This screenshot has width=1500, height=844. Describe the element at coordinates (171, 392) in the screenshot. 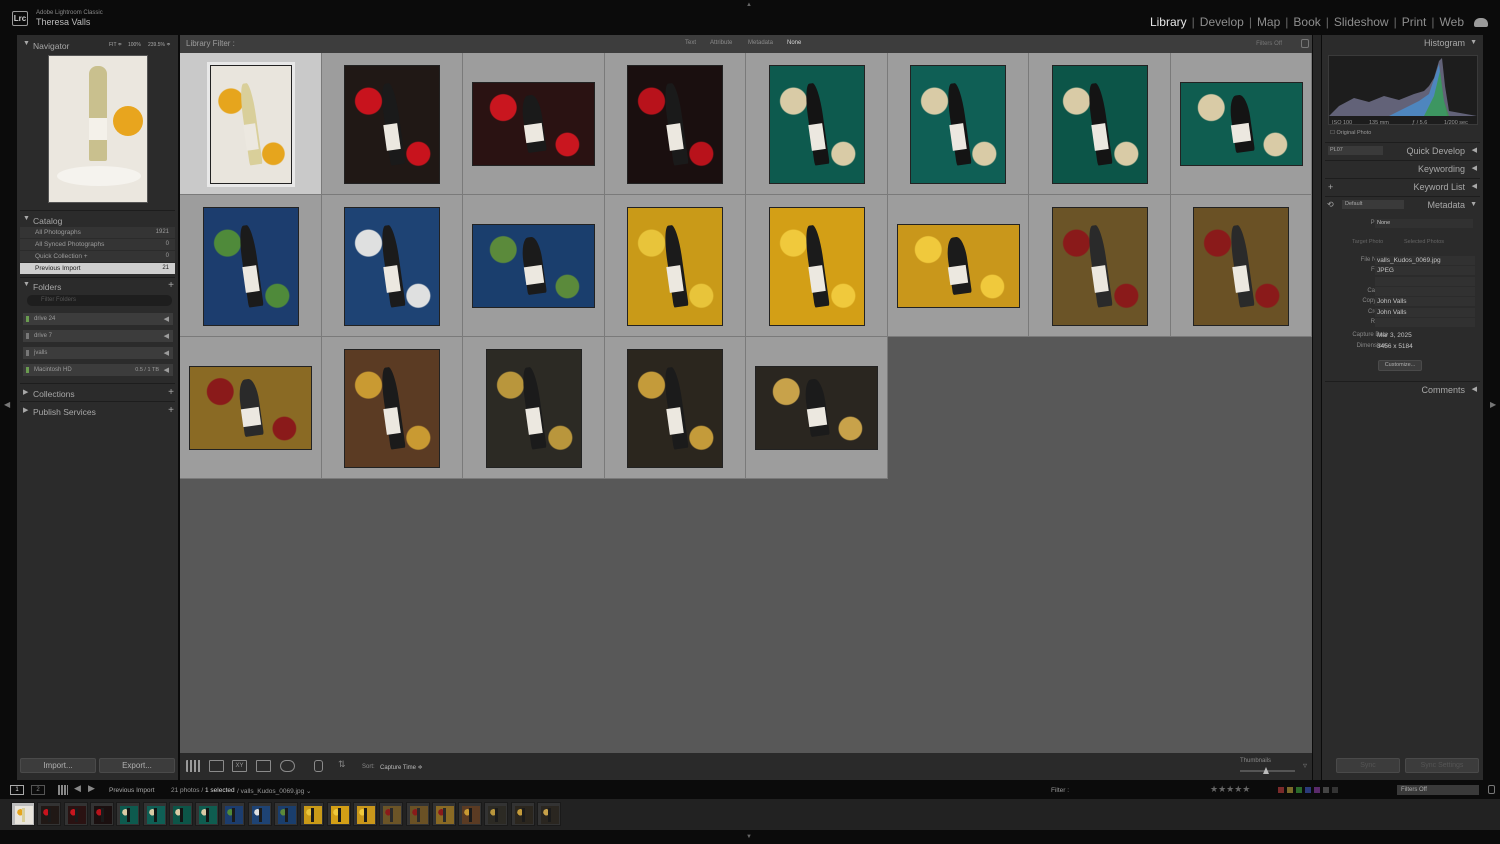

I see `add-collection-icon: +` at that location.